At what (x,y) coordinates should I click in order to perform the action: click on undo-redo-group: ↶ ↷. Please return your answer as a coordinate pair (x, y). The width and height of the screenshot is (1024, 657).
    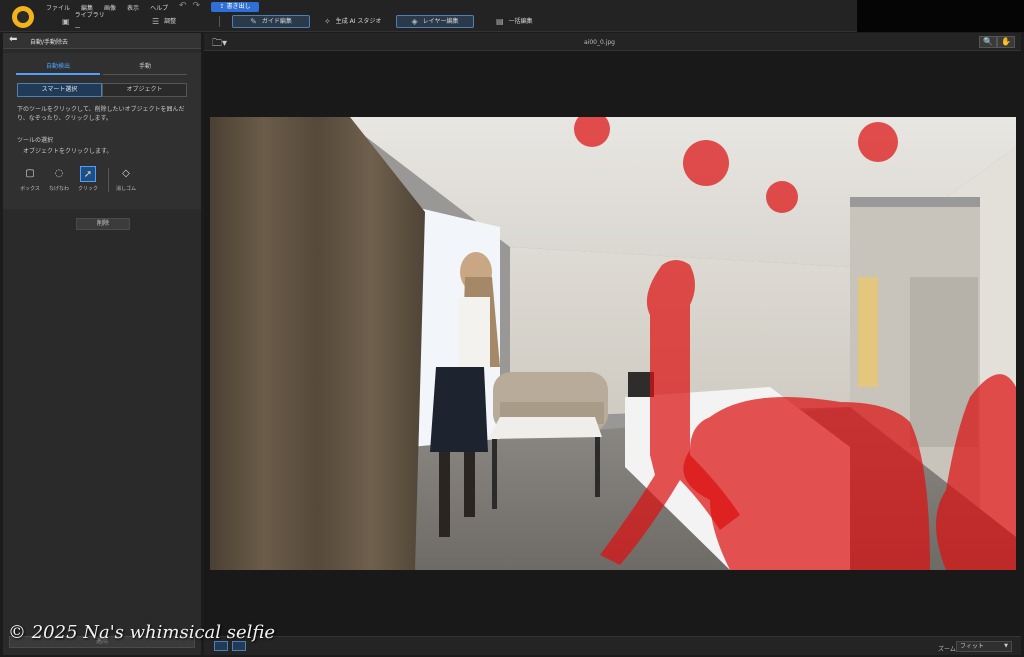
    Looking at the image, I should click on (189, 6).